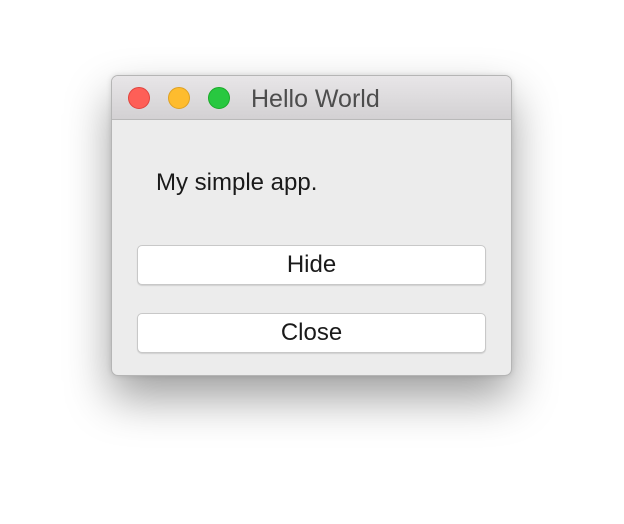  Describe the element at coordinates (219, 98) in the screenshot. I see `zoom-window-icon` at that location.